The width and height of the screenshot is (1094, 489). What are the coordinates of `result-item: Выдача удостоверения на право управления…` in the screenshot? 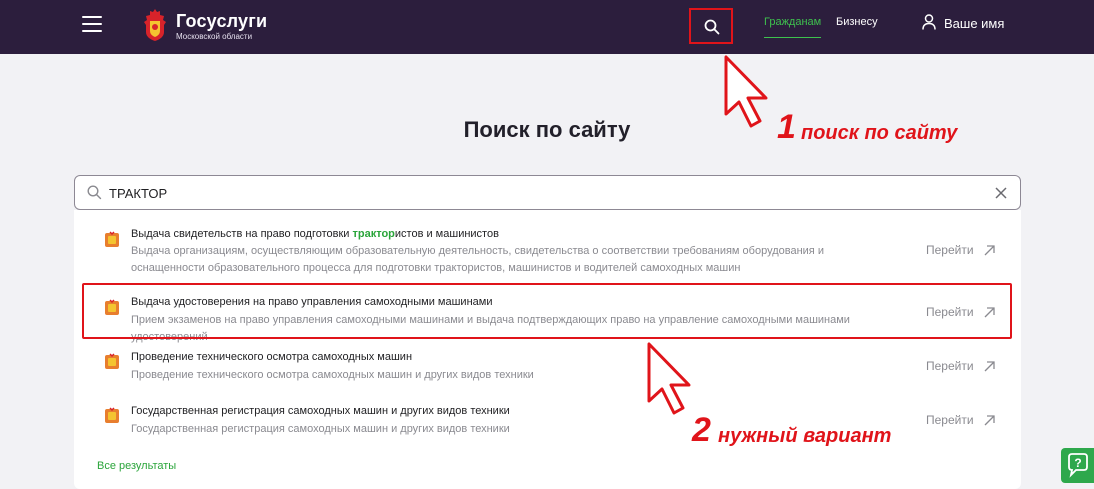 It's located at (547, 314).